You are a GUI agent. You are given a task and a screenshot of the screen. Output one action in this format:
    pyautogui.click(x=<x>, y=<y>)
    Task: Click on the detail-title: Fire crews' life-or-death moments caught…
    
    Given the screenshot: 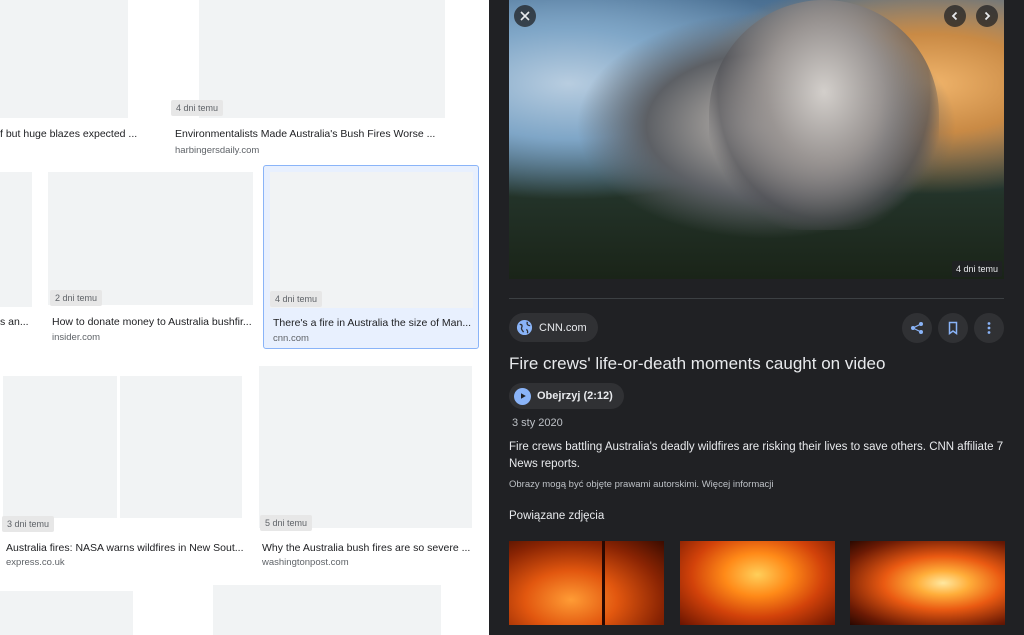 What is the action you would take?
    pyautogui.click(x=697, y=364)
    